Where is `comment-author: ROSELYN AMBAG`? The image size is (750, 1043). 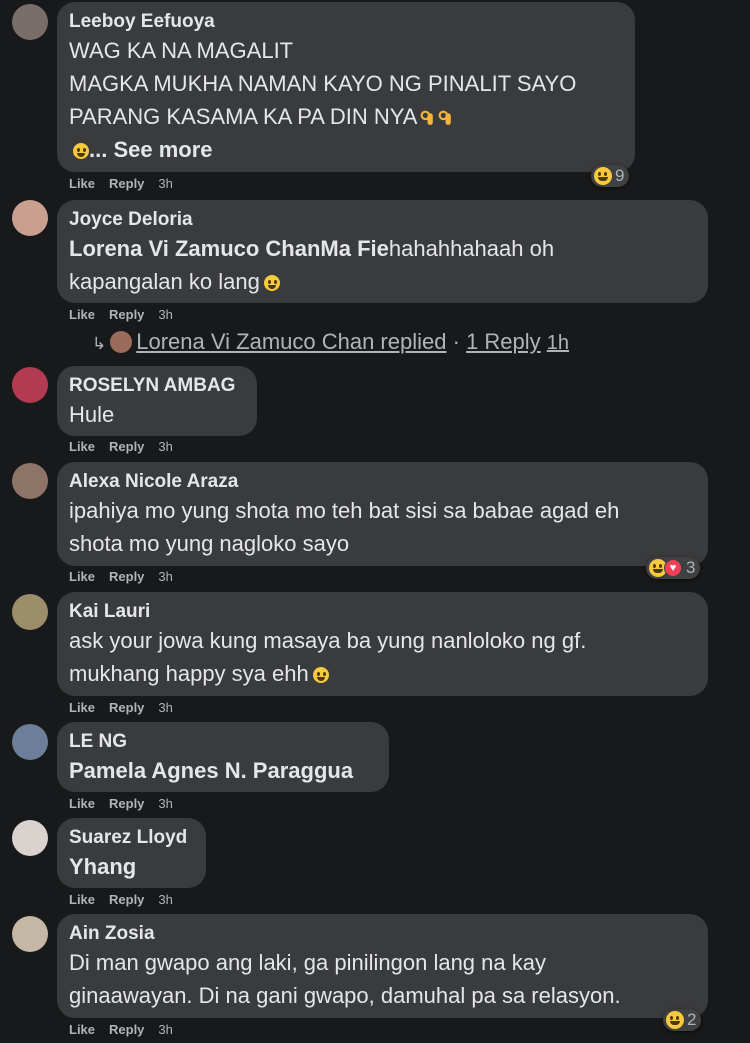
comment-author: ROSELYN AMBAG is located at coordinates (157, 386).